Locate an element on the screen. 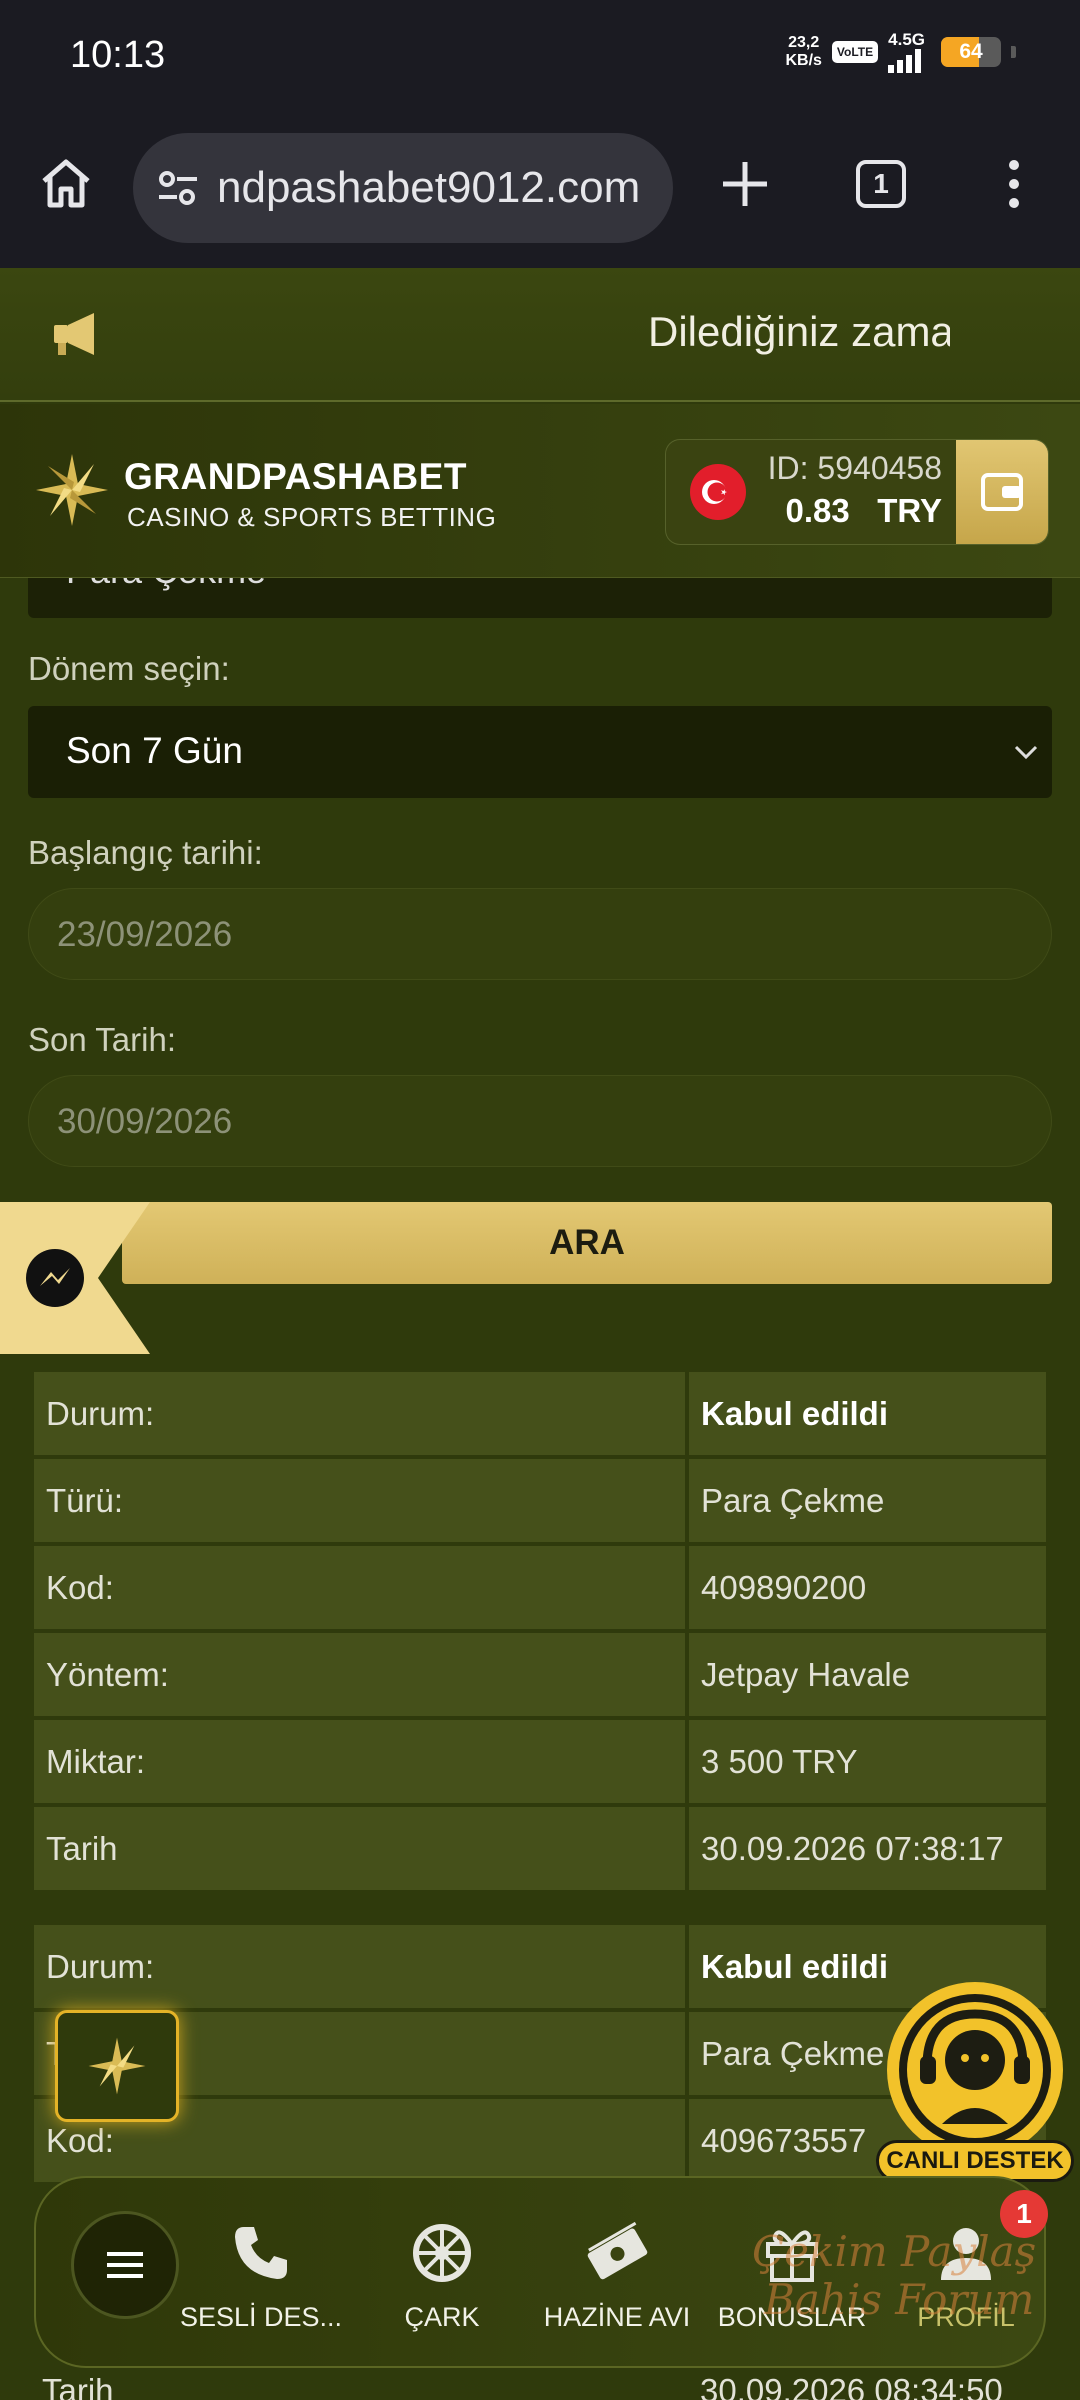 This screenshot has width=1080, height=2400. wallet-icon is located at coordinates (1002, 492).